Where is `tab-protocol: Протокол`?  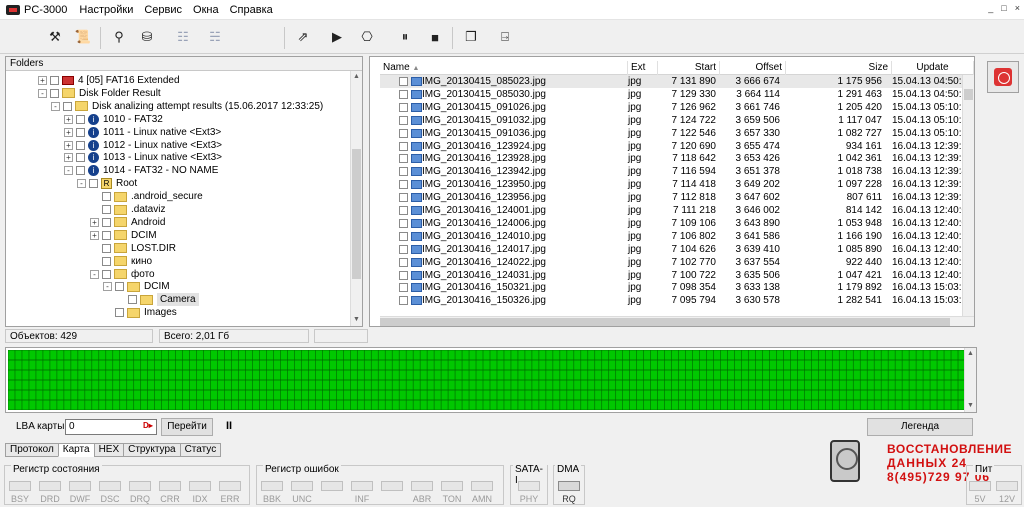 tab-protocol: Протокол is located at coordinates (32, 450).